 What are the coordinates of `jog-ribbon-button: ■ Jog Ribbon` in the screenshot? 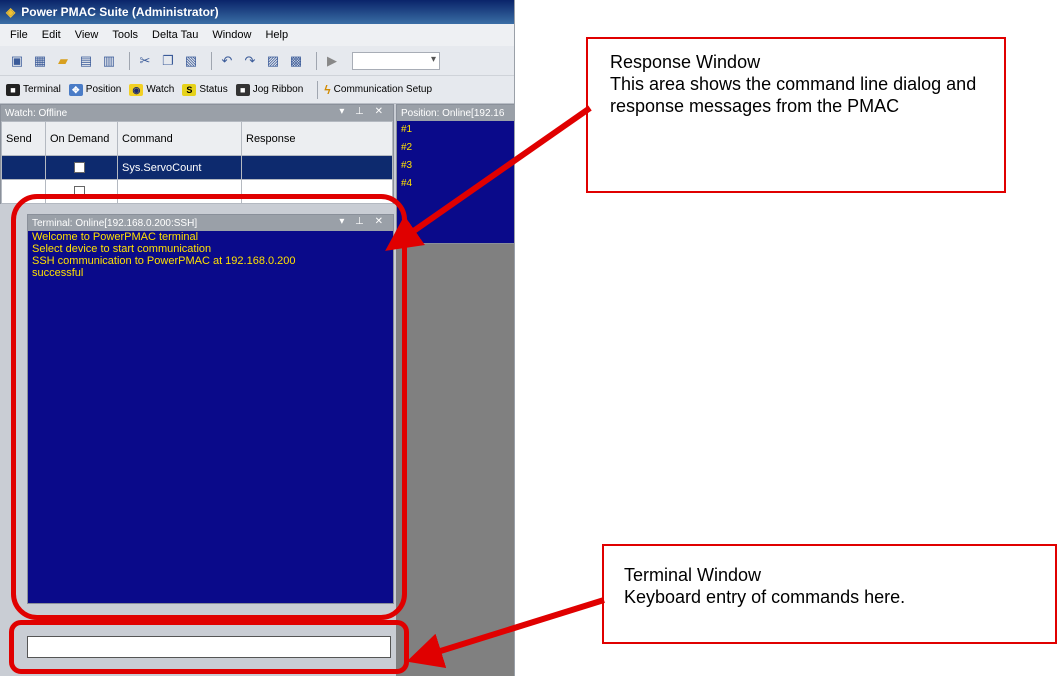 It's located at (269, 89).